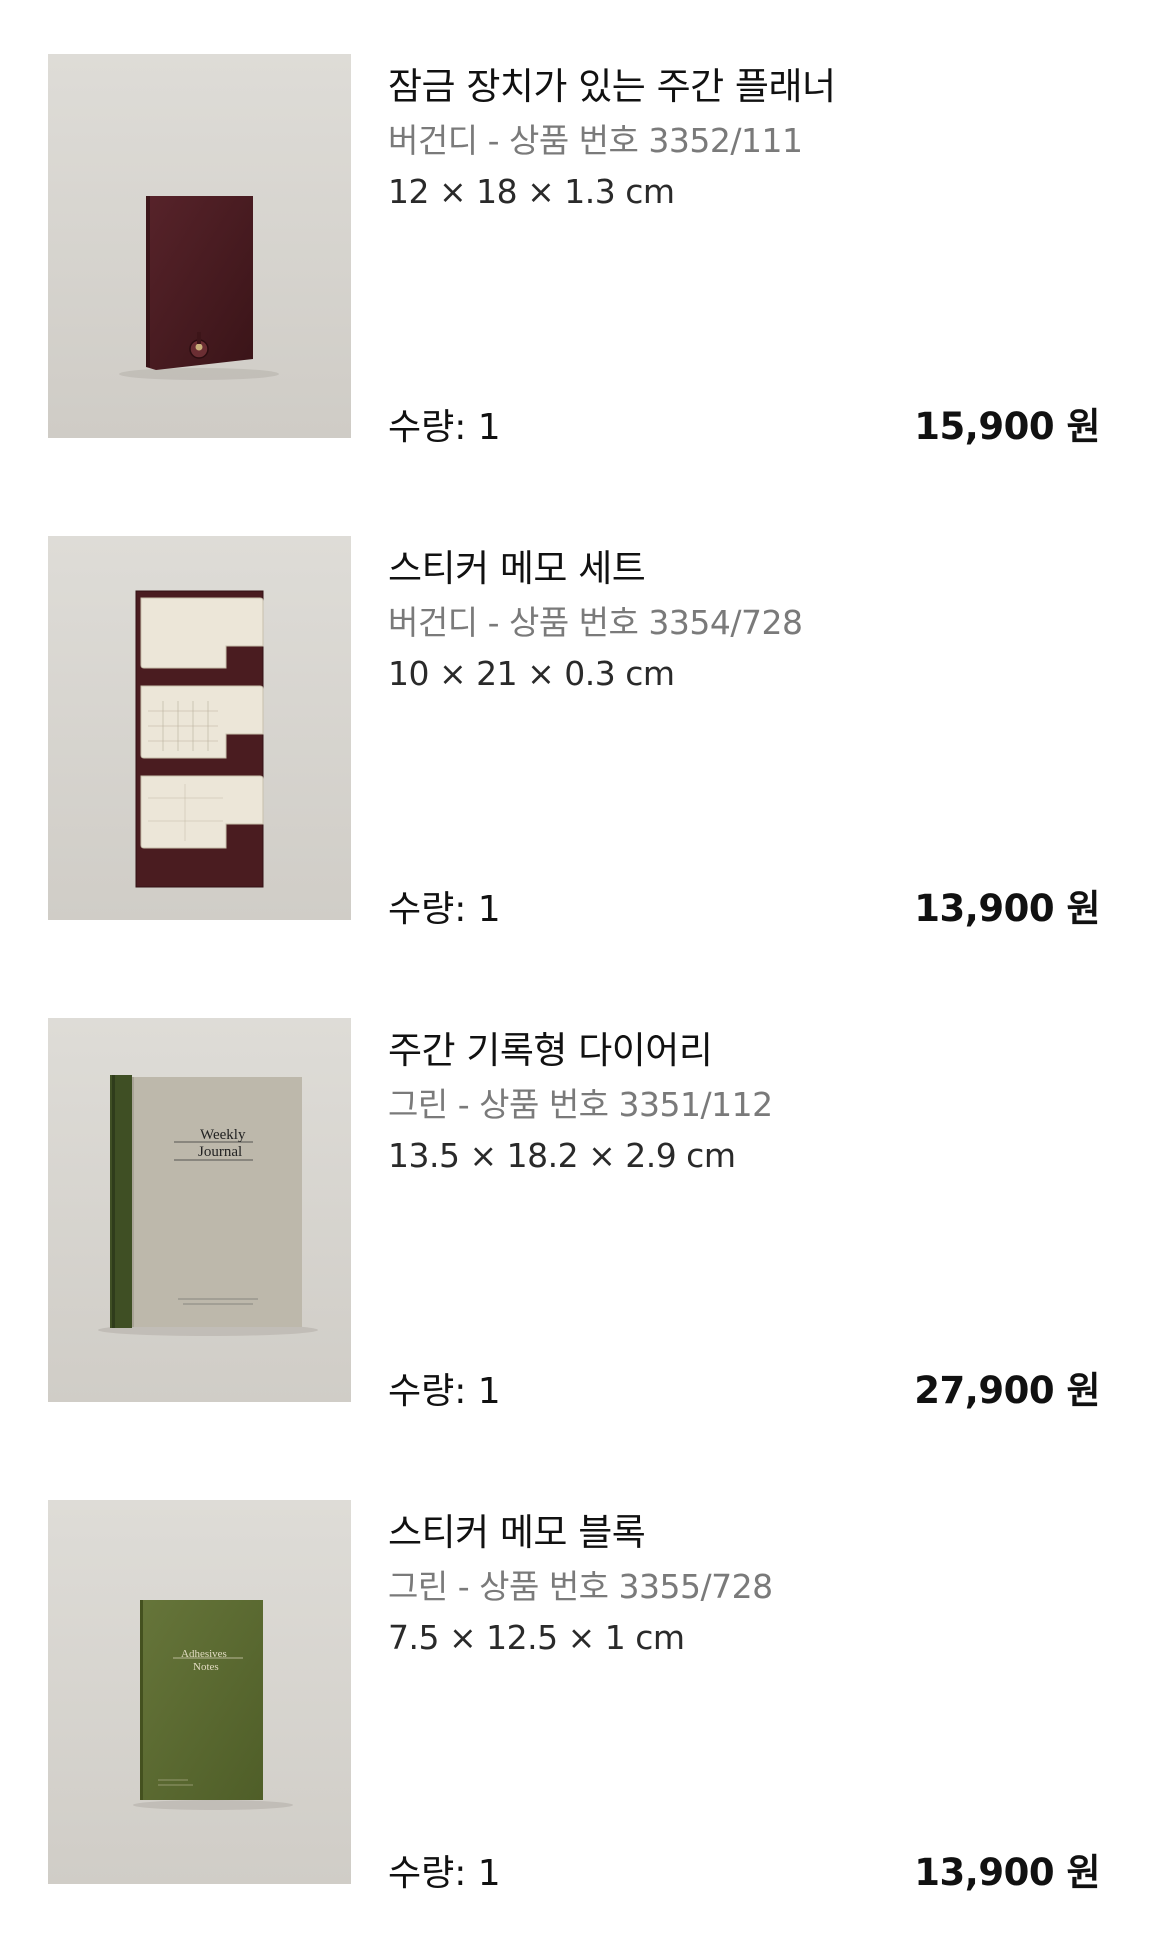 The width and height of the screenshot is (1170, 1935). Describe the element at coordinates (1007, 426) in the screenshot. I see `product-price: 15,900 원` at that location.